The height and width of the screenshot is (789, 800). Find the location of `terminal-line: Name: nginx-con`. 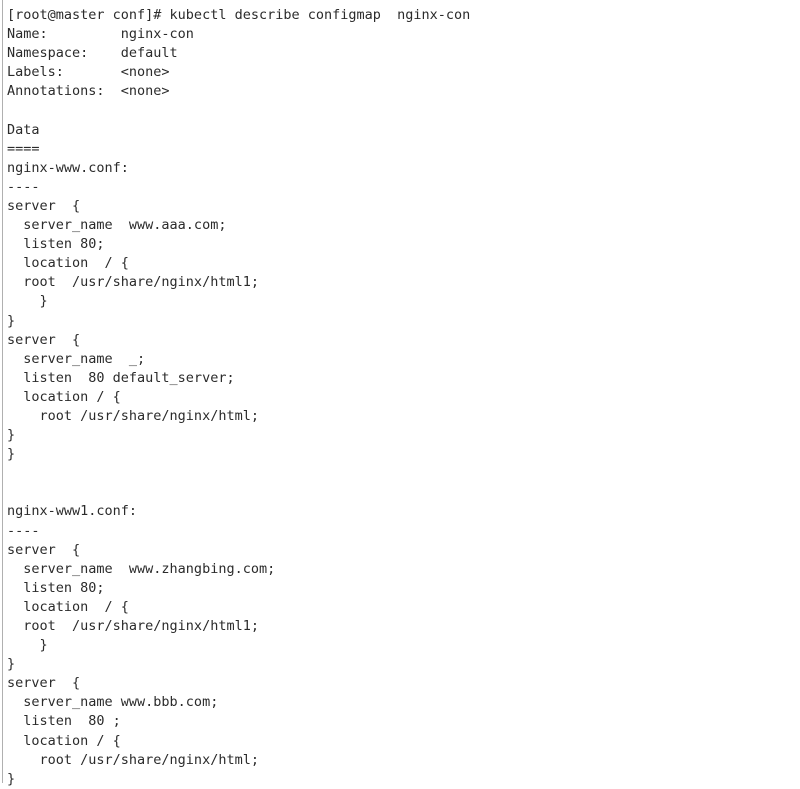

terminal-line: Name: nginx-con is located at coordinates (100, 34).